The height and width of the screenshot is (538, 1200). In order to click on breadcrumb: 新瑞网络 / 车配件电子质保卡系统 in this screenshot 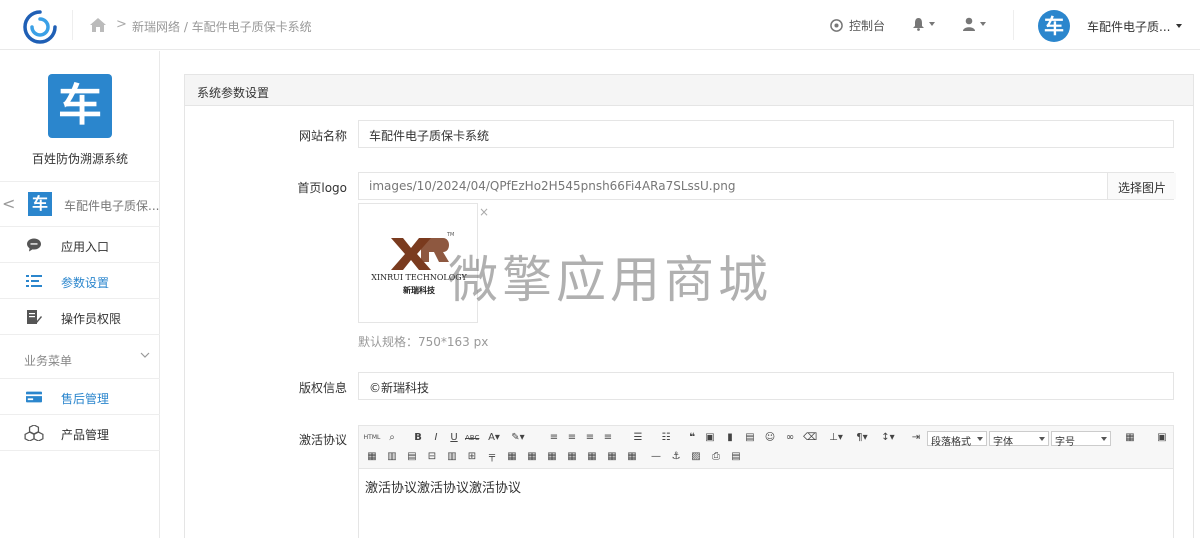, I will do `click(222, 26)`.